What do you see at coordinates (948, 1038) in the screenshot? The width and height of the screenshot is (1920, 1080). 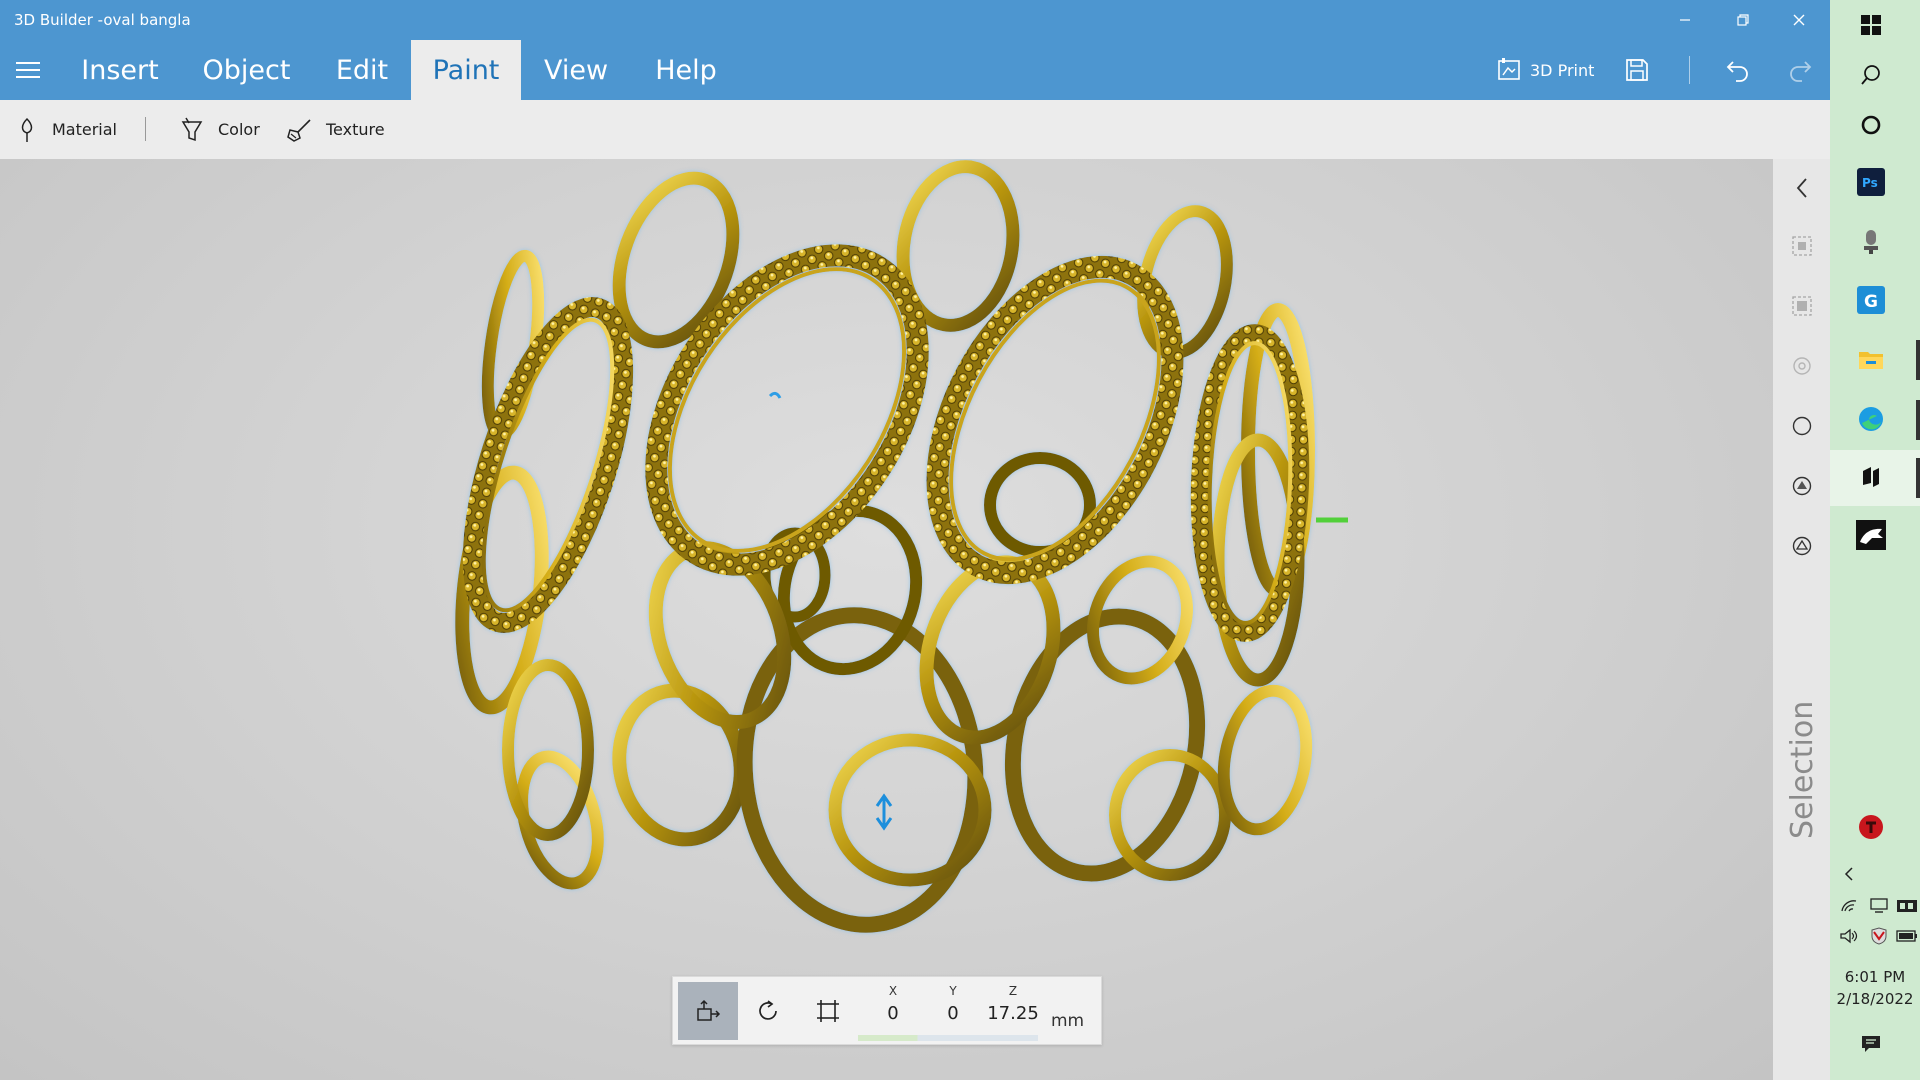 I see `axis-color-bar` at bounding box center [948, 1038].